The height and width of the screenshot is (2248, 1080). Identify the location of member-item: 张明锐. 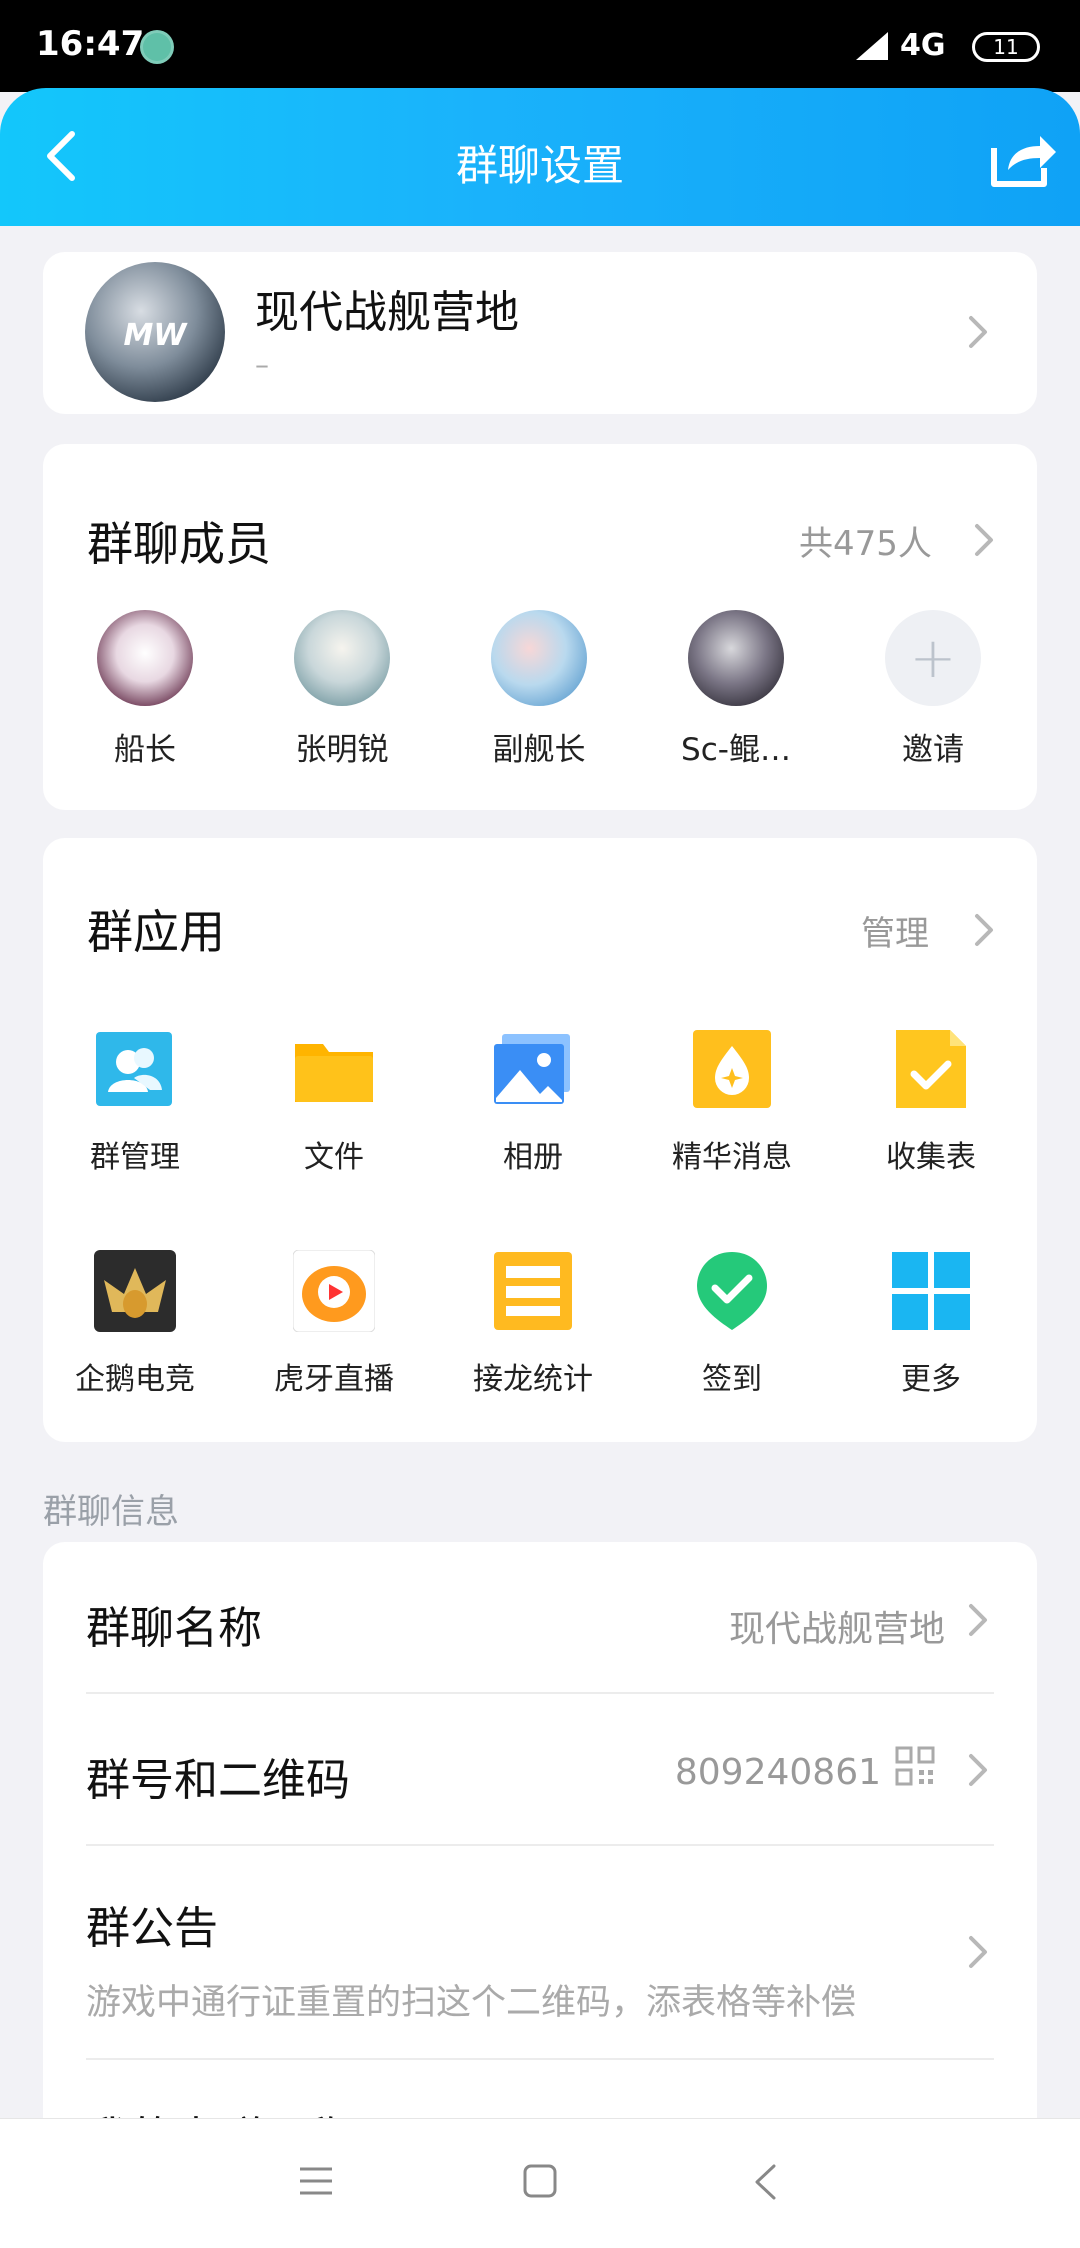
(342, 689).